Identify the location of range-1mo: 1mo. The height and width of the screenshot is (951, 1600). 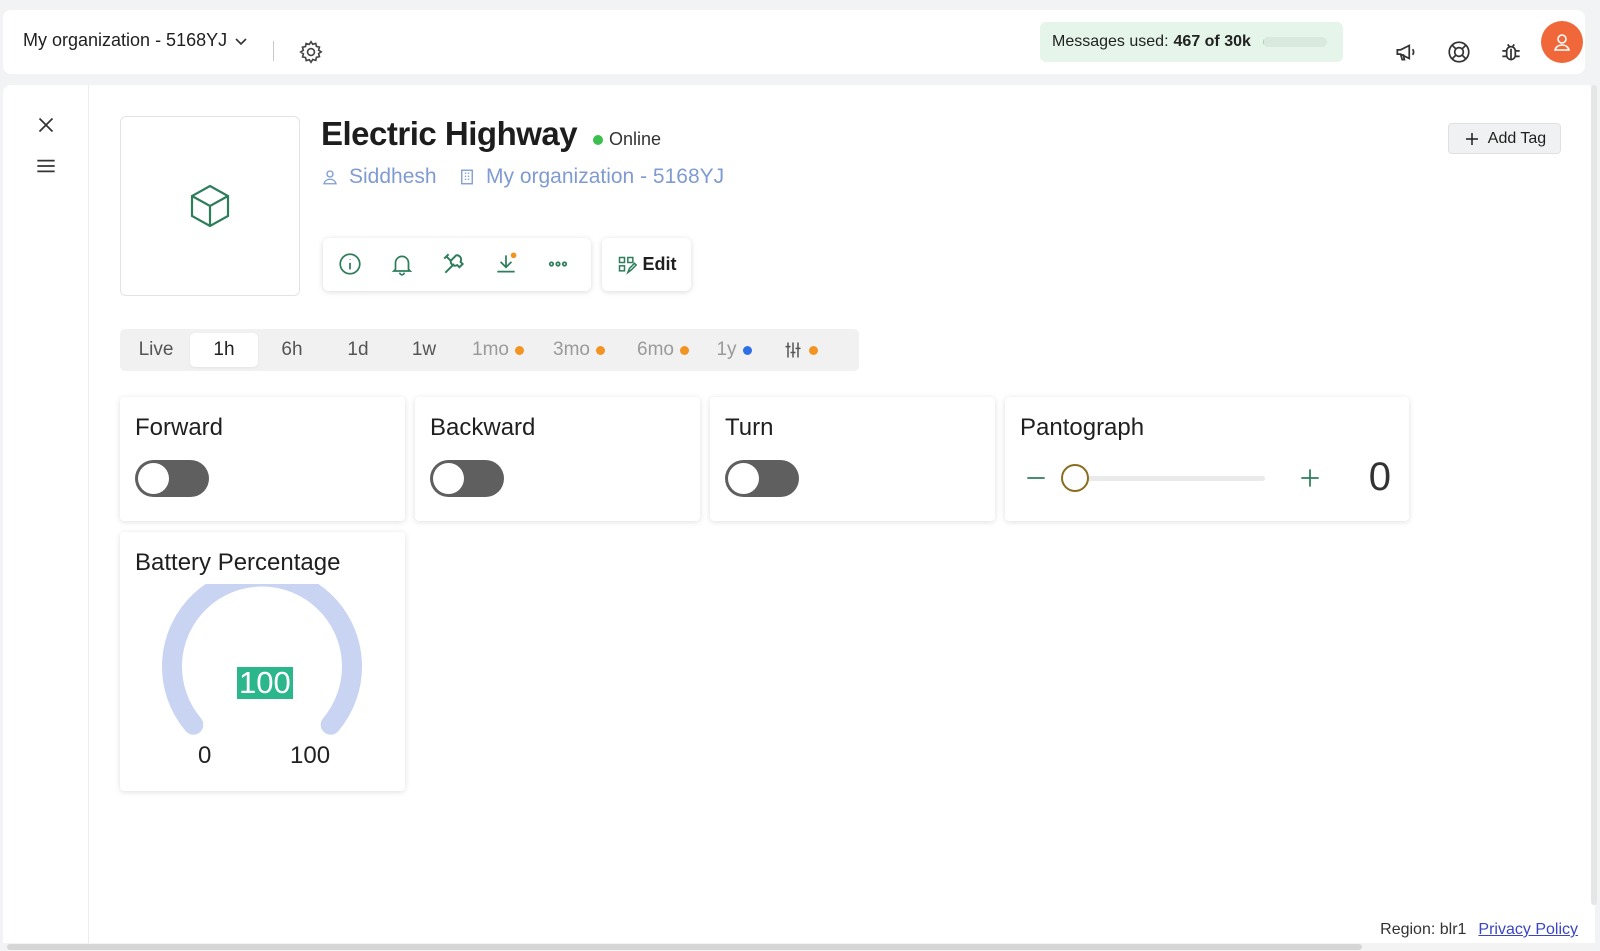
(498, 350).